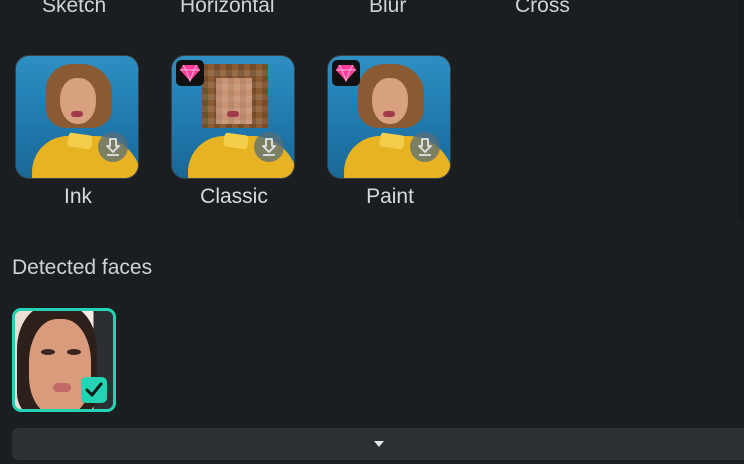 Image resolution: width=744 pixels, height=464 pixels. I want to click on effect-label-blur: Blur, so click(388, 8).